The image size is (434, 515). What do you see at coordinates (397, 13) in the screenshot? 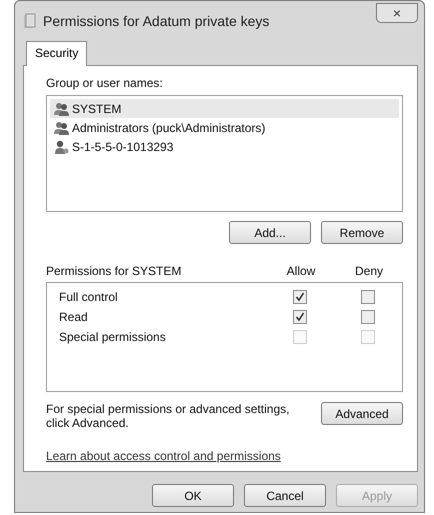
I see `close-button: ×` at bounding box center [397, 13].